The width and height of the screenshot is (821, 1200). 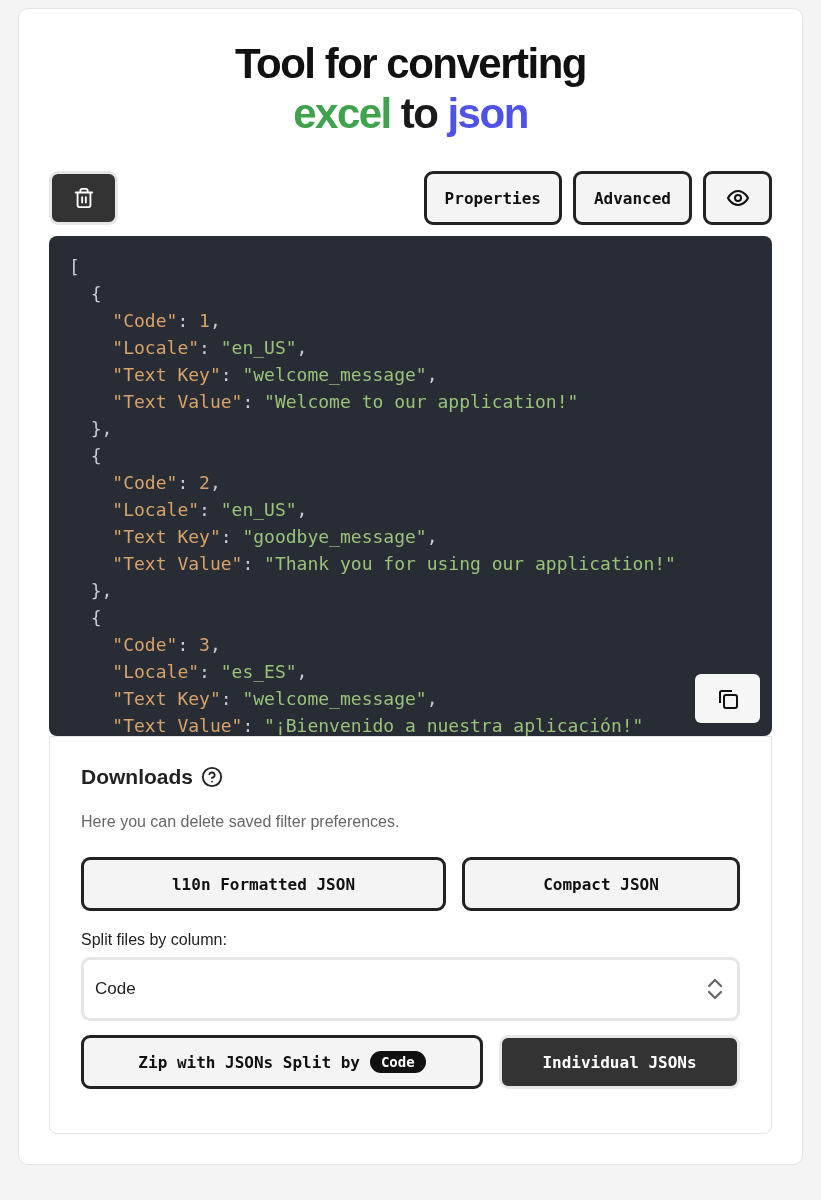 I want to click on chevrons-icon, so click(x=715, y=989).